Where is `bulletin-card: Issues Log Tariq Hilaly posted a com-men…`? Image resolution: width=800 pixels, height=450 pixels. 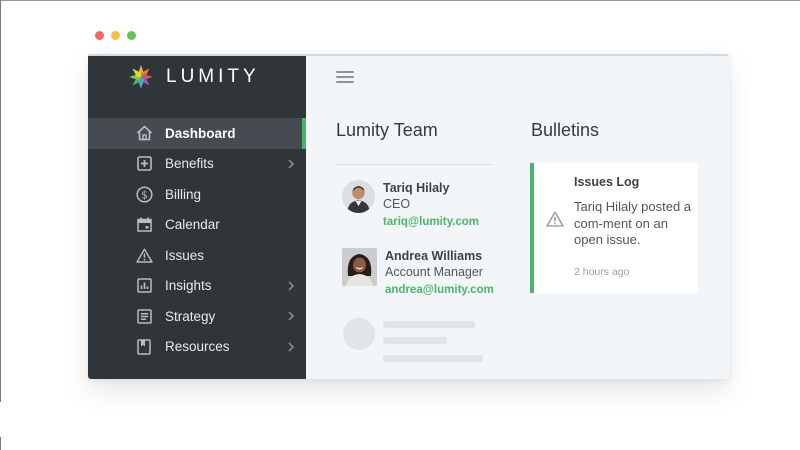
bulletin-card: Issues Log Tariq Hilaly posted a com-men… is located at coordinates (614, 228).